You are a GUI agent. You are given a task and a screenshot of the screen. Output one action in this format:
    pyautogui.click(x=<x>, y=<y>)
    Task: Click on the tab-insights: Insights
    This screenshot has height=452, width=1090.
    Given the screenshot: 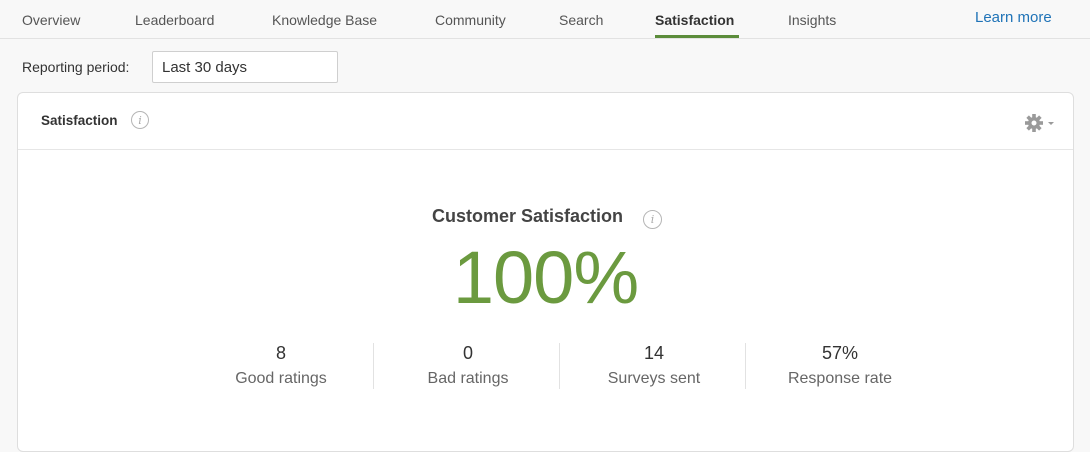 What is the action you would take?
    pyautogui.click(x=812, y=20)
    